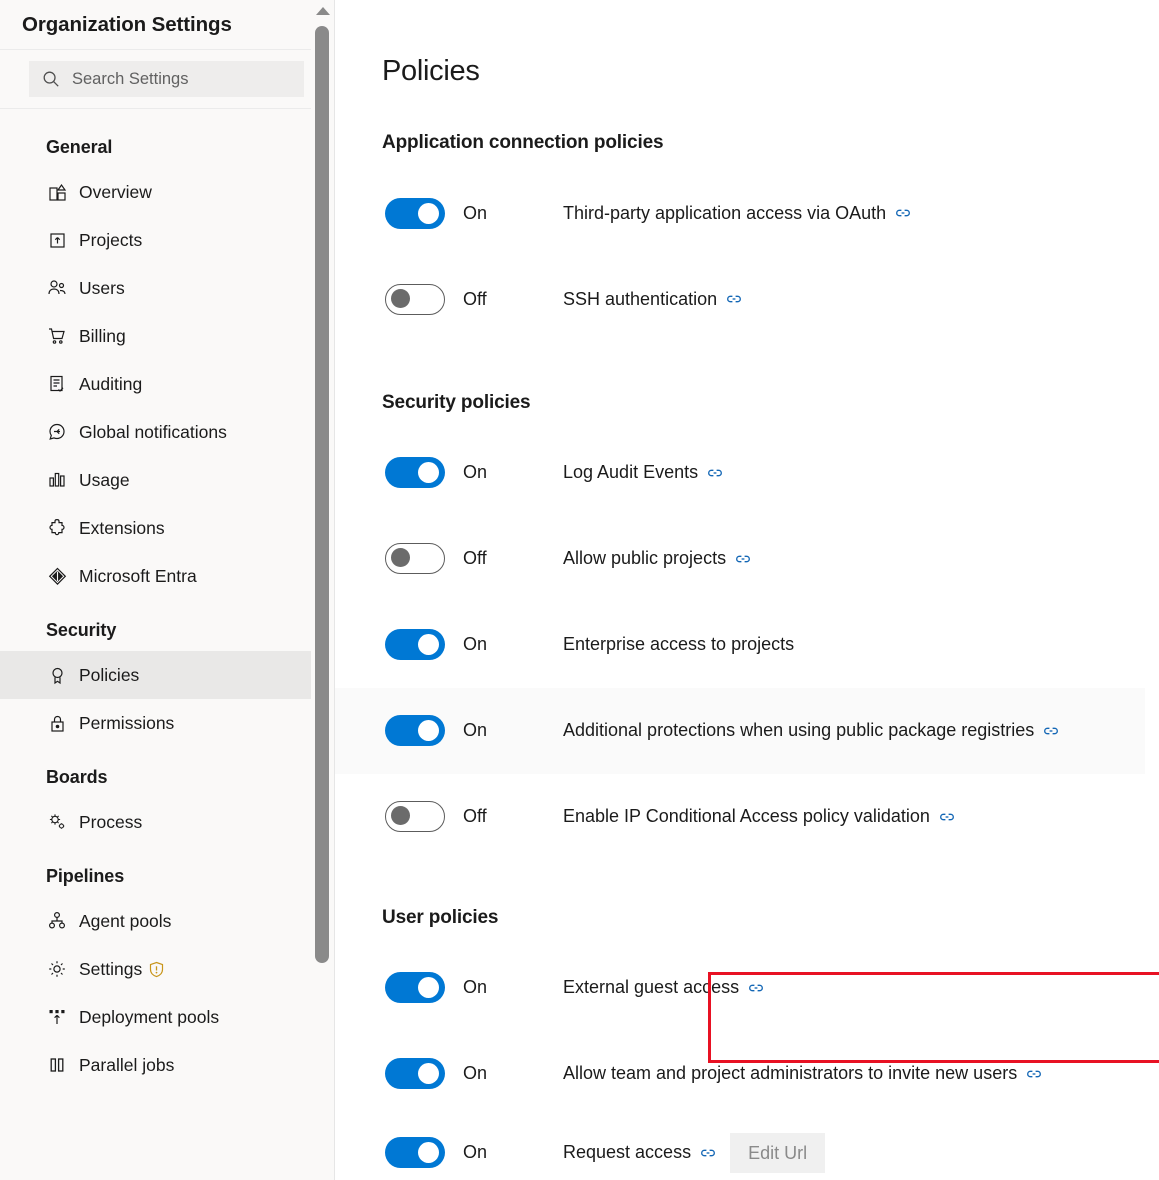  Describe the element at coordinates (778, 1152) in the screenshot. I see `edit-url-button: Edit Url` at that location.